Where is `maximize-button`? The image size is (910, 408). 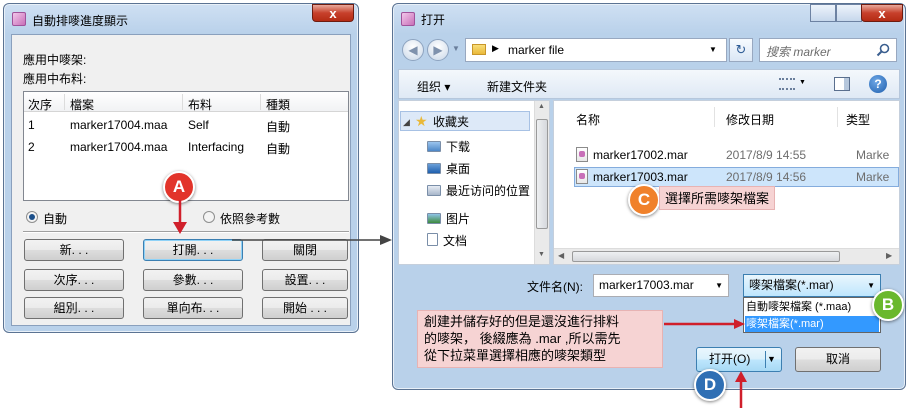 maximize-button is located at coordinates (849, 13).